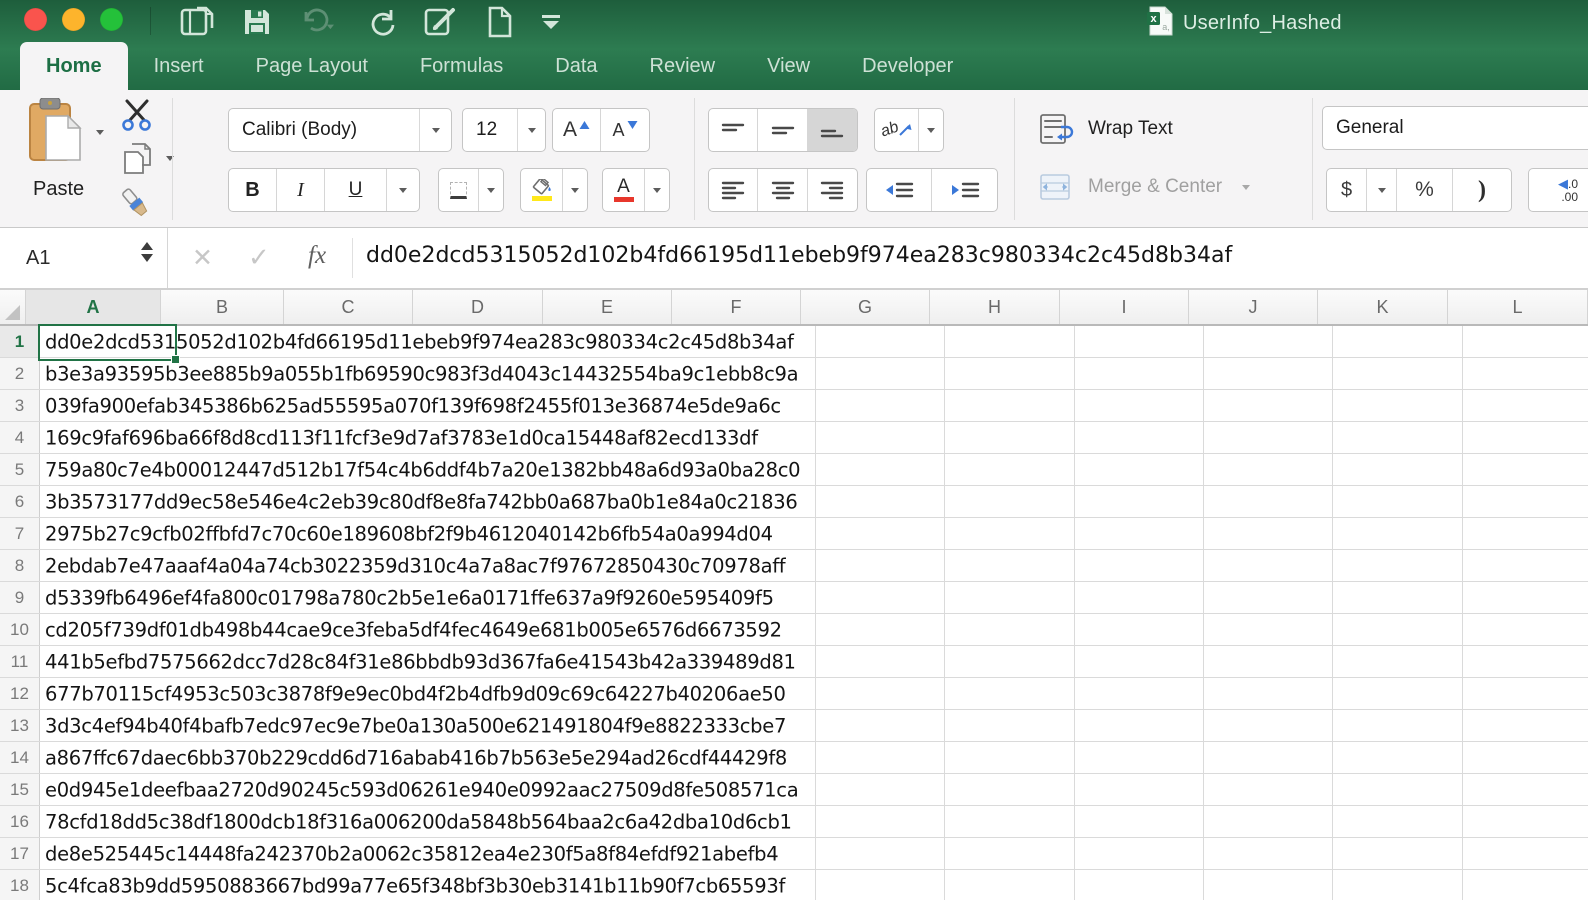 Image resolution: width=1588 pixels, height=900 pixels. What do you see at coordinates (897, 130) in the screenshot?
I see `orientation-button: ab` at bounding box center [897, 130].